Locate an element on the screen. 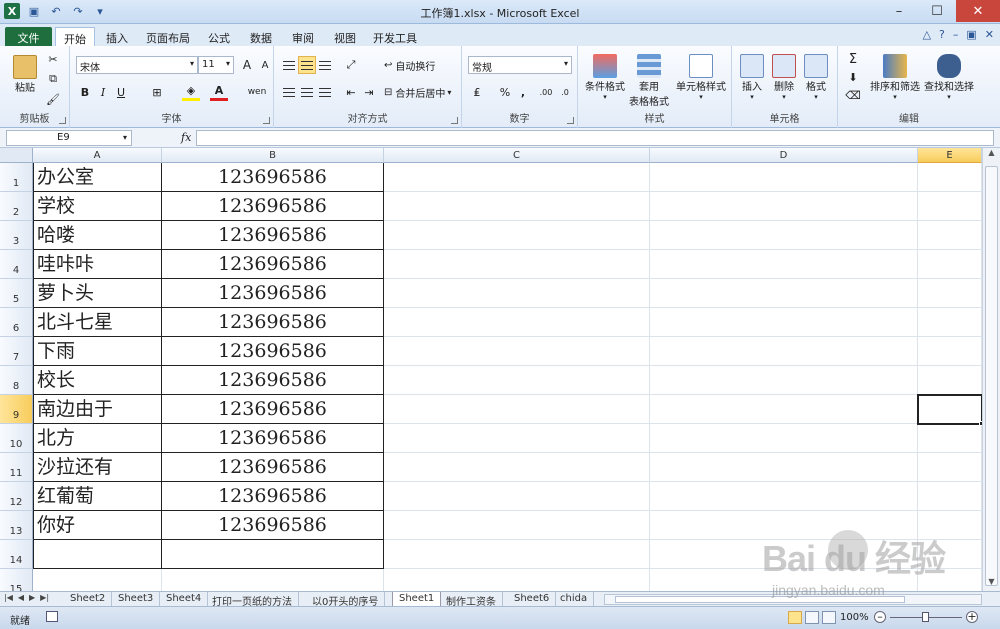  increase-indent-icon: ⇥ is located at coordinates (369, 92).